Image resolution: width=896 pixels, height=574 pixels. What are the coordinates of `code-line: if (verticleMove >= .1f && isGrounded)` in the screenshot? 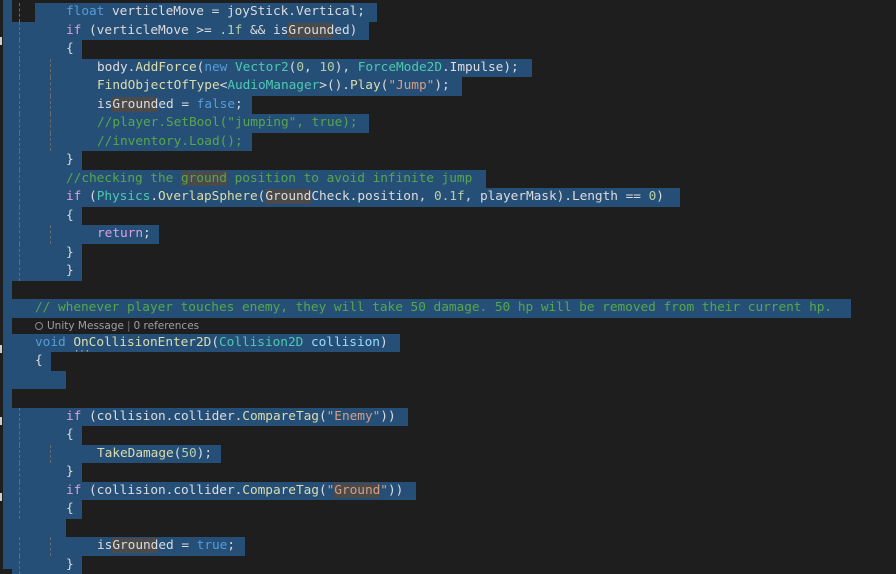 It's located at (448, 31).